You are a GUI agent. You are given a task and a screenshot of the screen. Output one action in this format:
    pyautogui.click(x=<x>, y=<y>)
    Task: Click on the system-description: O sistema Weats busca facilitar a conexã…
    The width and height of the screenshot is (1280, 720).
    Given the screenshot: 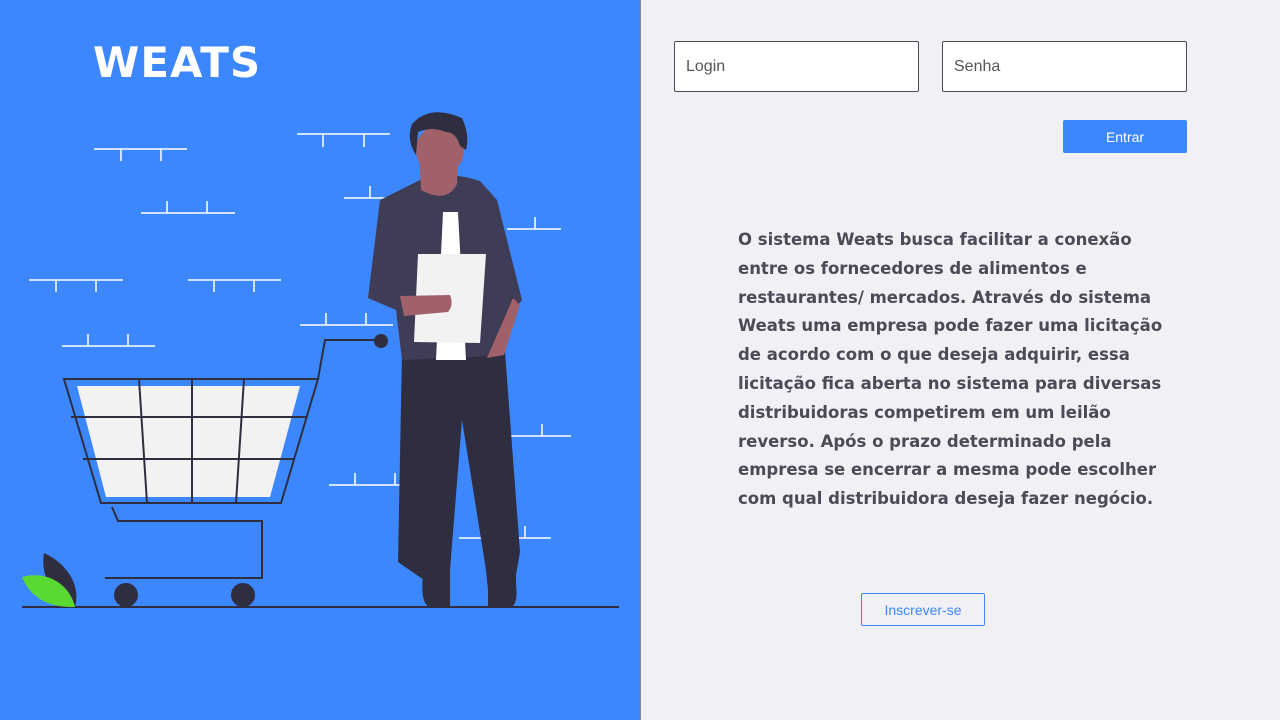 What is the action you would take?
    pyautogui.click(x=950, y=369)
    